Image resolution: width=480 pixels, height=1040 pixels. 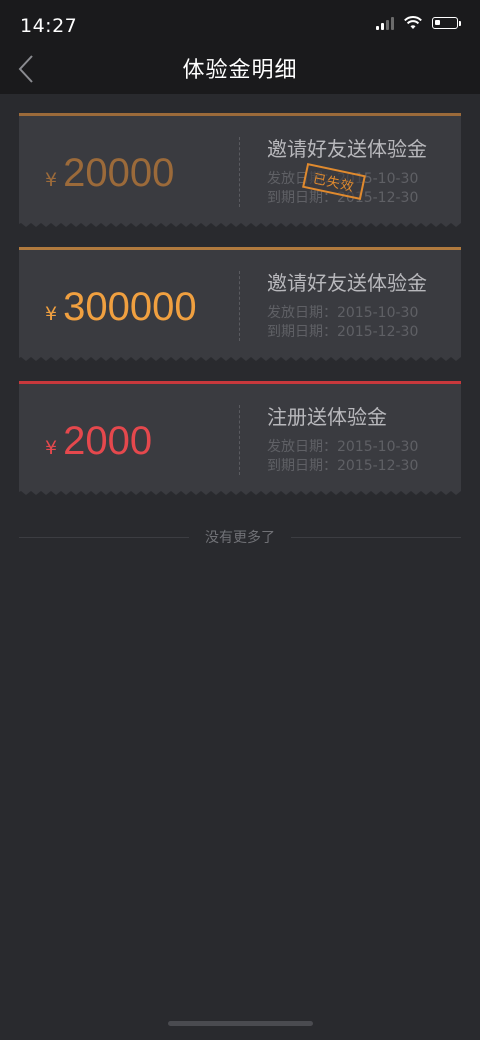 I want to click on amount-value: 20000, so click(x=119, y=173).